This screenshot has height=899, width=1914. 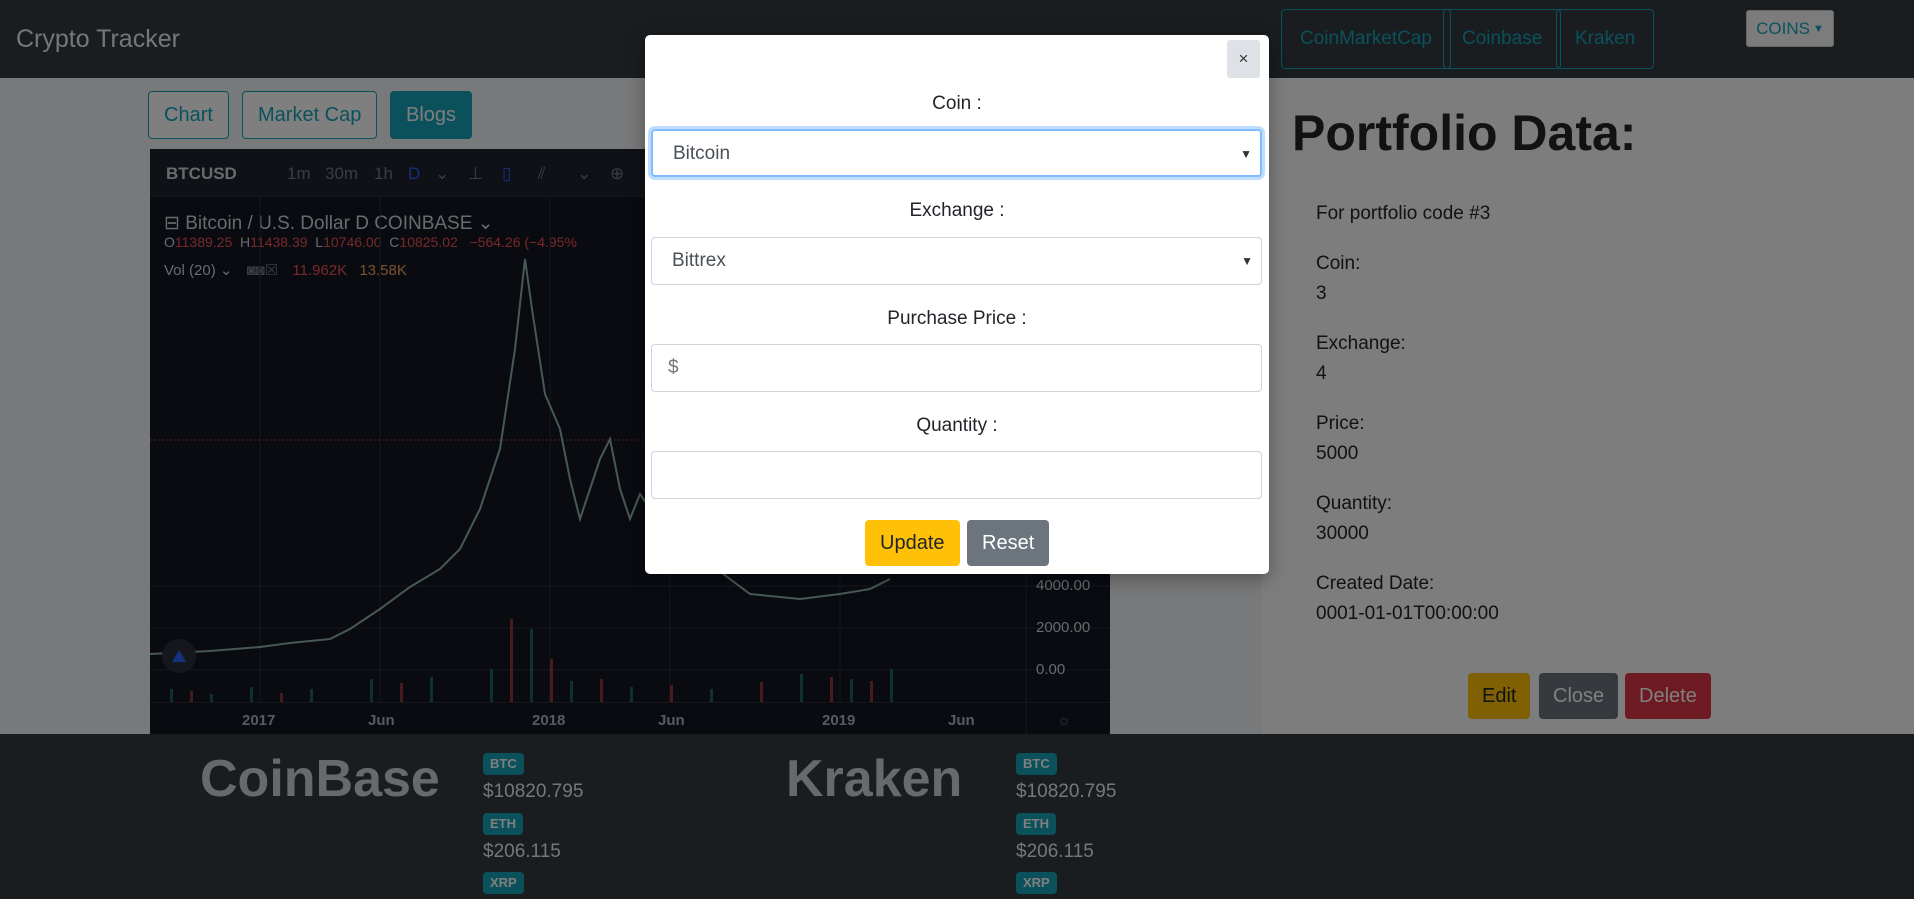 What do you see at coordinates (948, 368) in the screenshot?
I see `purchase-price-input` at bounding box center [948, 368].